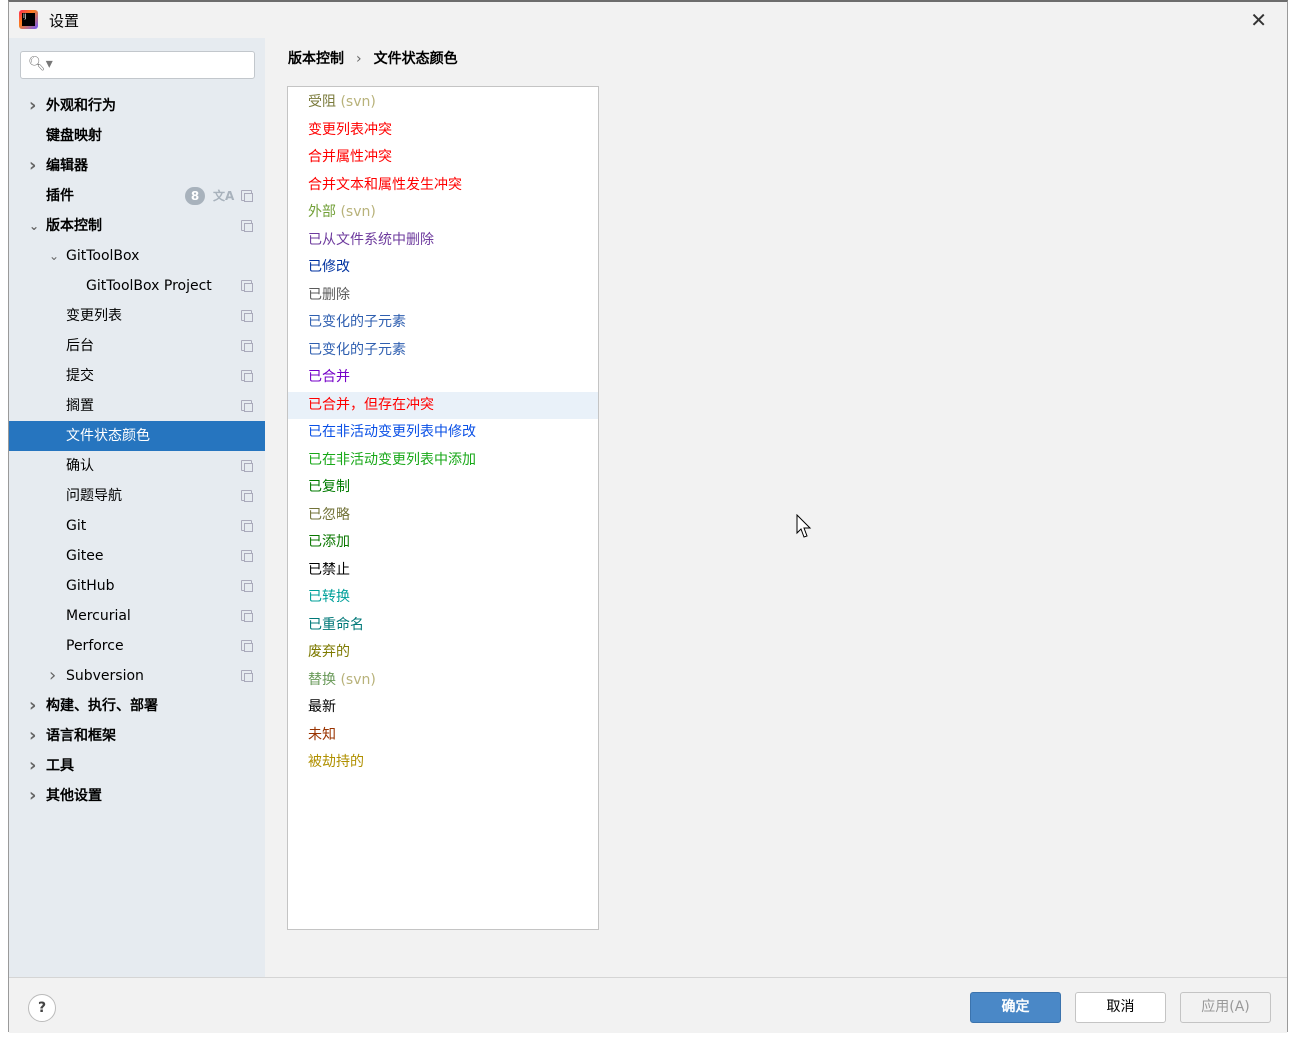  I want to click on sidebar-item-label: 后台, so click(80, 346).